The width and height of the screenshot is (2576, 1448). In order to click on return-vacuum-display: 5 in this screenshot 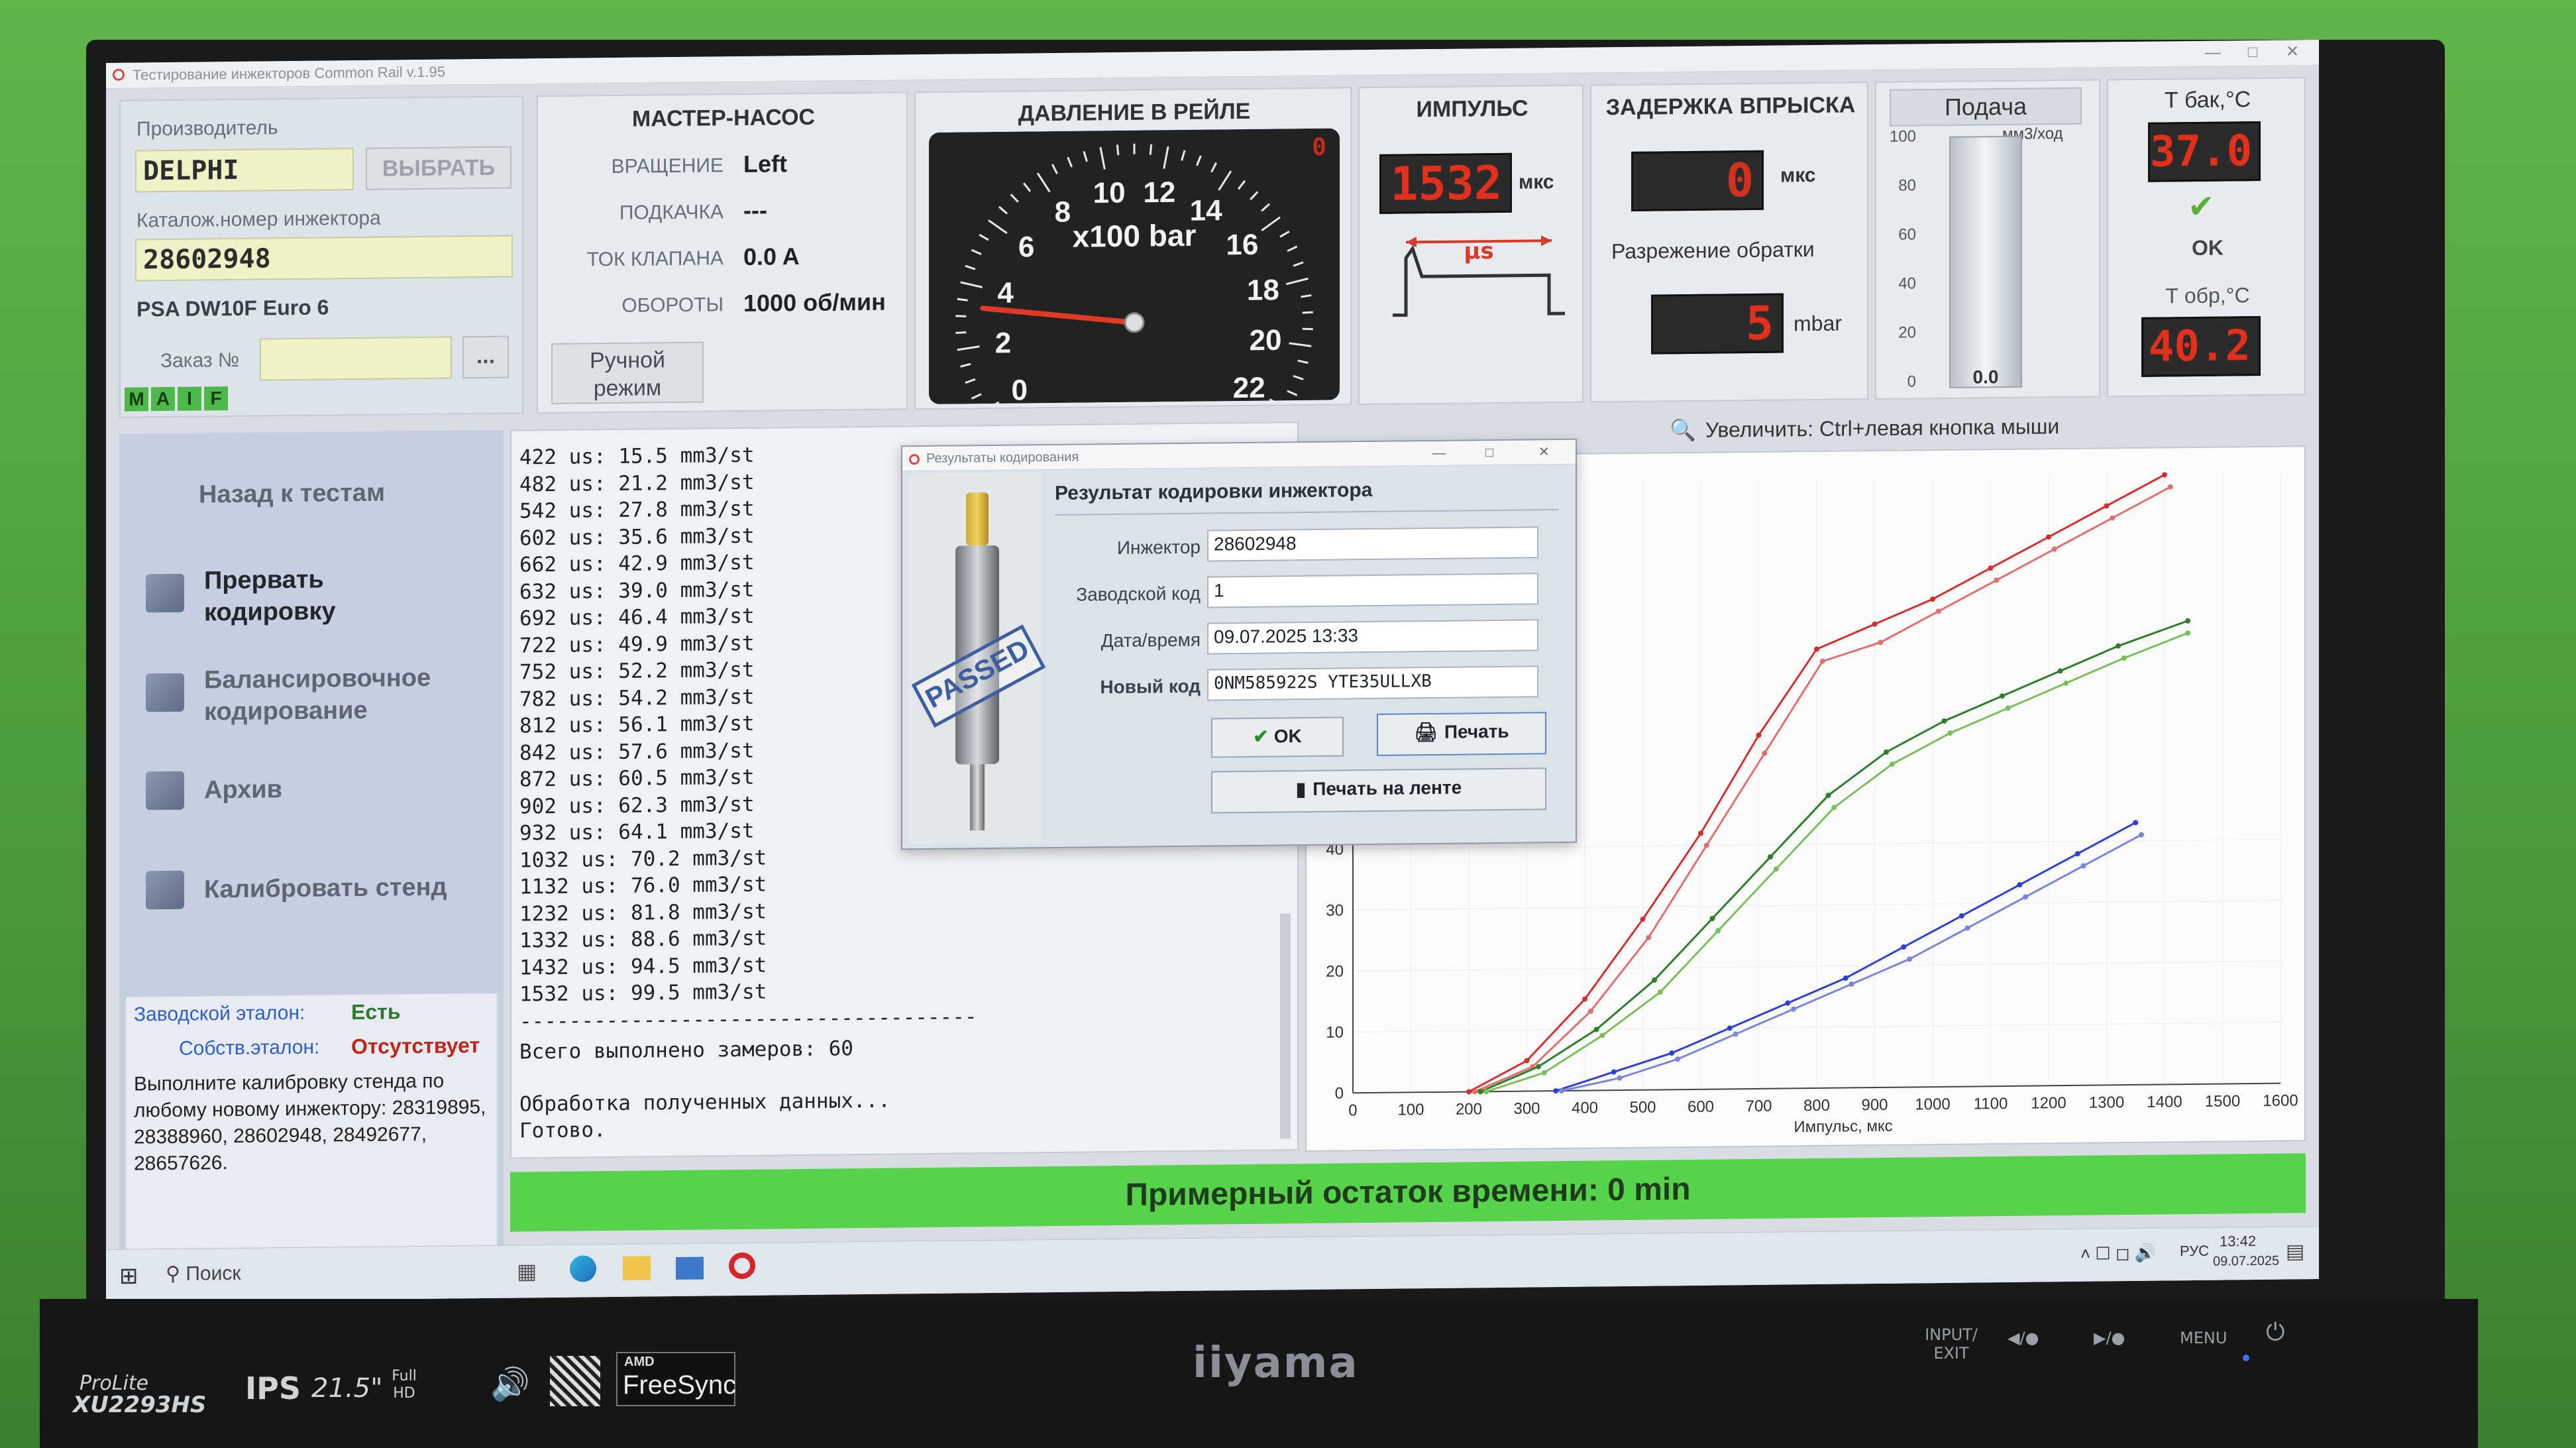, I will do `click(1718, 324)`.